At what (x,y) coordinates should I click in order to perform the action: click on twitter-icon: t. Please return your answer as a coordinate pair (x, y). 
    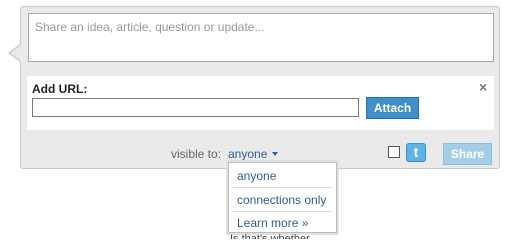
    Looking at the image, I should click on (416, 152).